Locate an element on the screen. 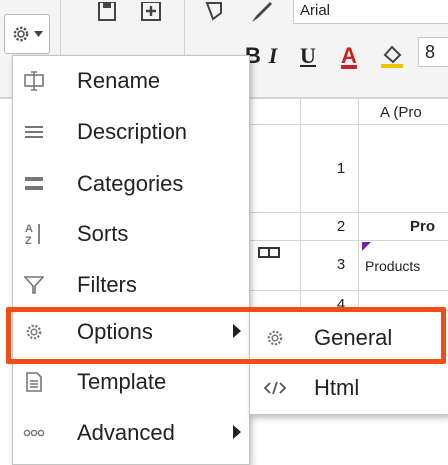  row-number: 2 is located at coordinates (341, 226).